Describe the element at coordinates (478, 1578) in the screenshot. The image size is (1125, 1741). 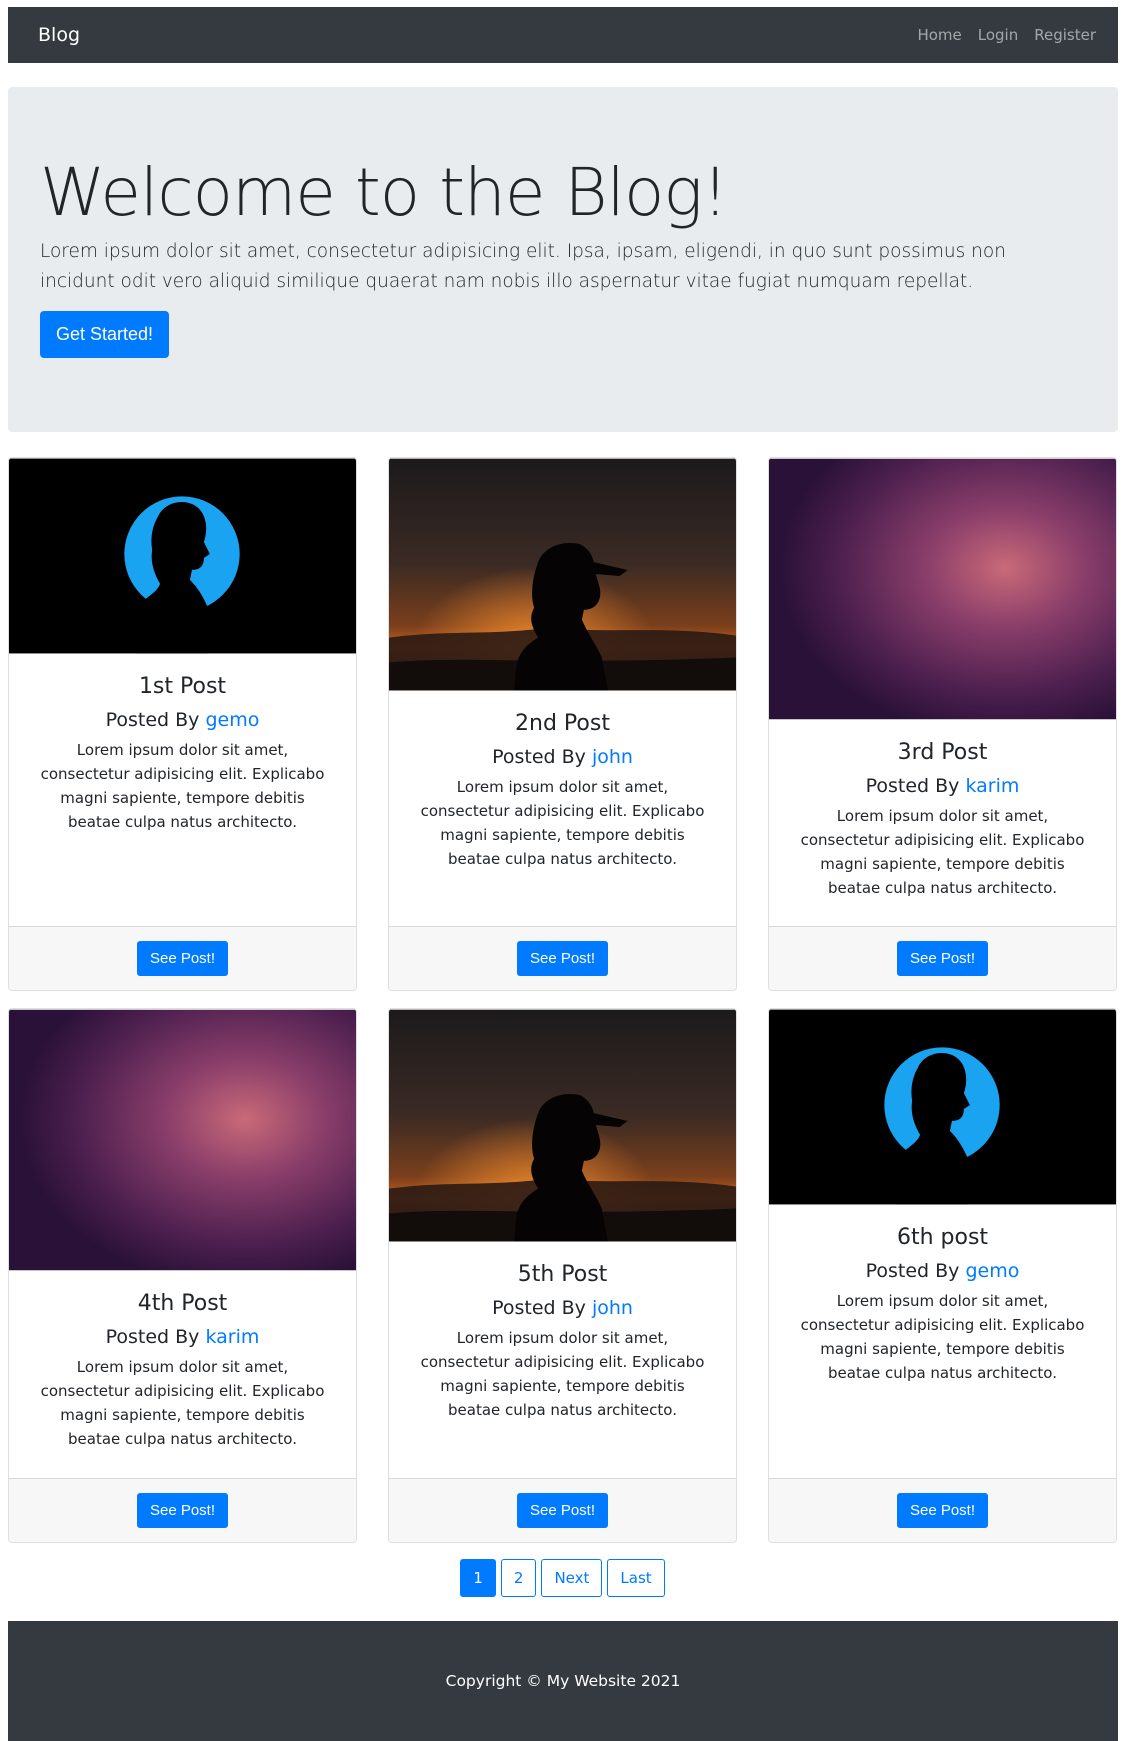
I see `page-1-link: 1` at that location.